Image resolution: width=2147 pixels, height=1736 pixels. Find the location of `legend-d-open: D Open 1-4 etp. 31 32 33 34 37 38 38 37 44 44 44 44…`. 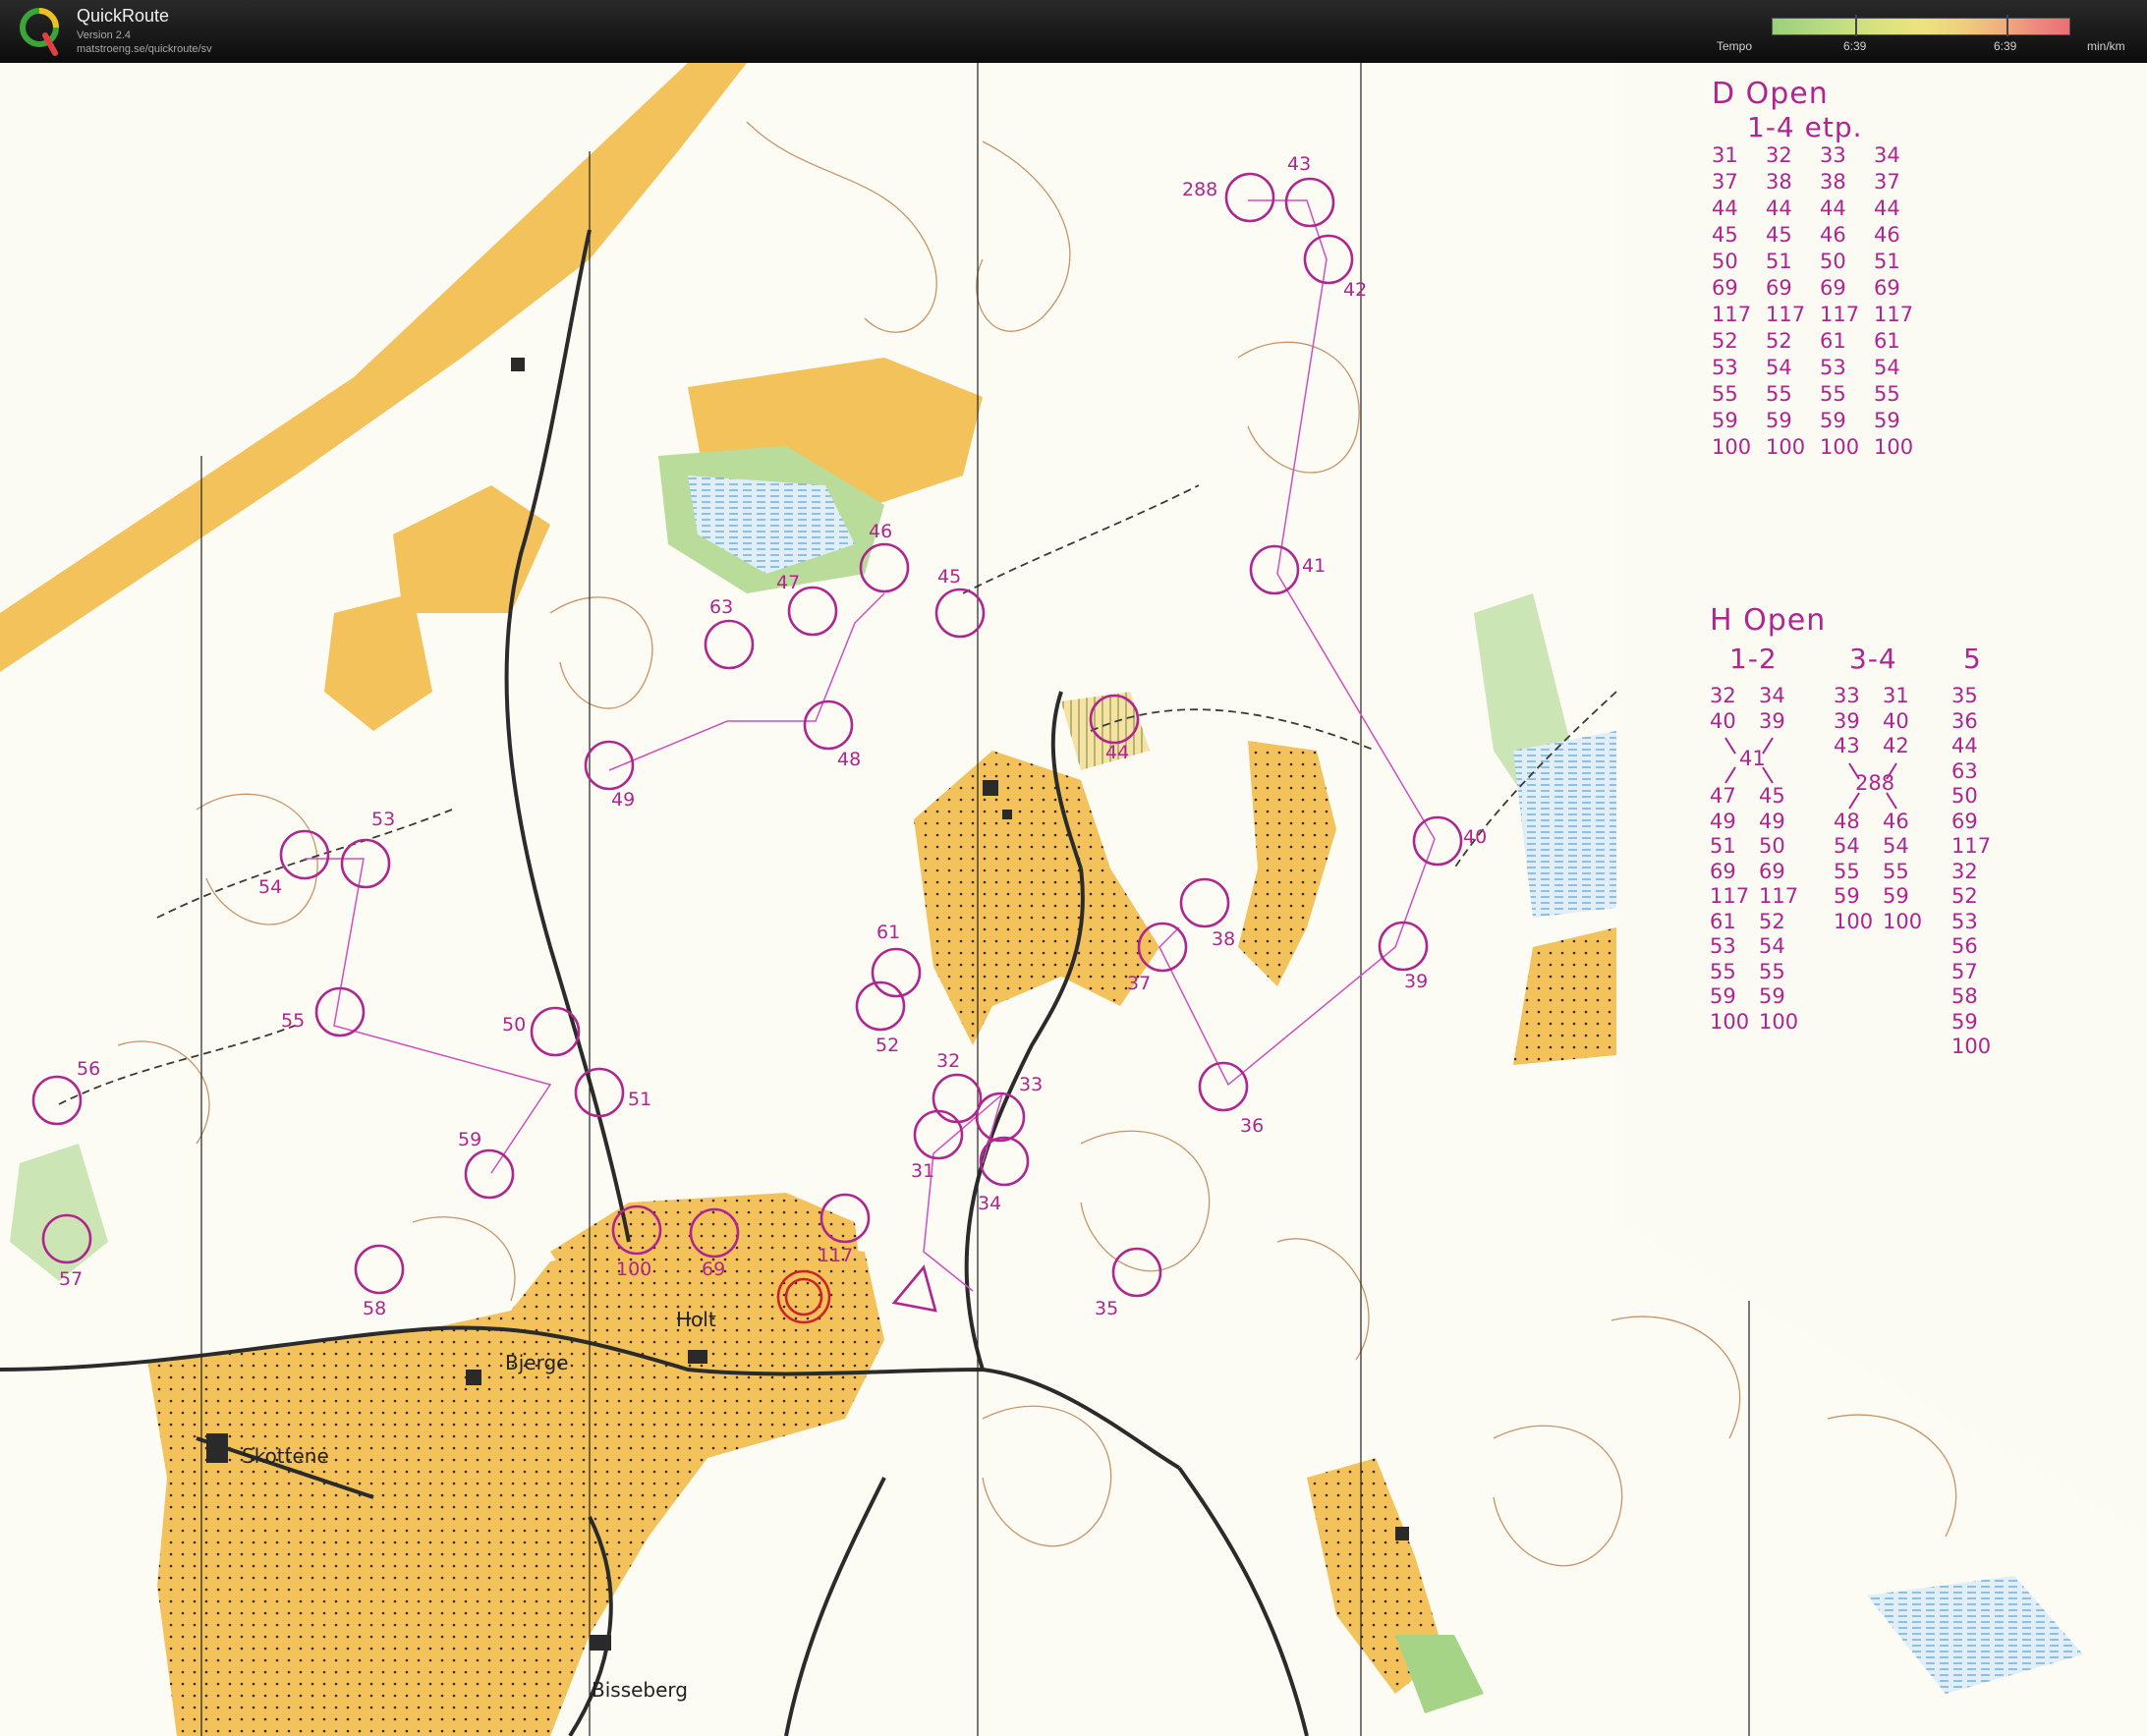

legend-d-open: D Open 1-4 etp. 31 32 33 34 37 38 38 37 44 44 44 44… is located at coordinates (1820, 269).